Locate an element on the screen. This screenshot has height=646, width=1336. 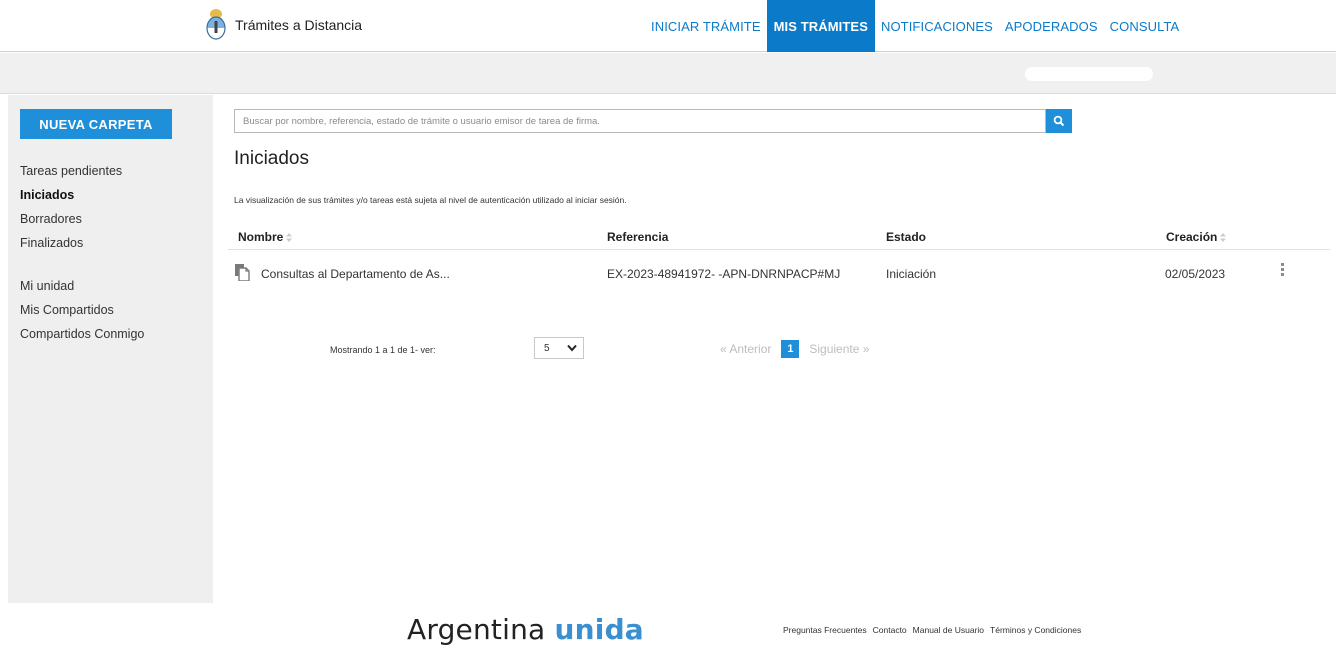
nav-consulta: CONSULTA is located at coordinates (1145, 26).